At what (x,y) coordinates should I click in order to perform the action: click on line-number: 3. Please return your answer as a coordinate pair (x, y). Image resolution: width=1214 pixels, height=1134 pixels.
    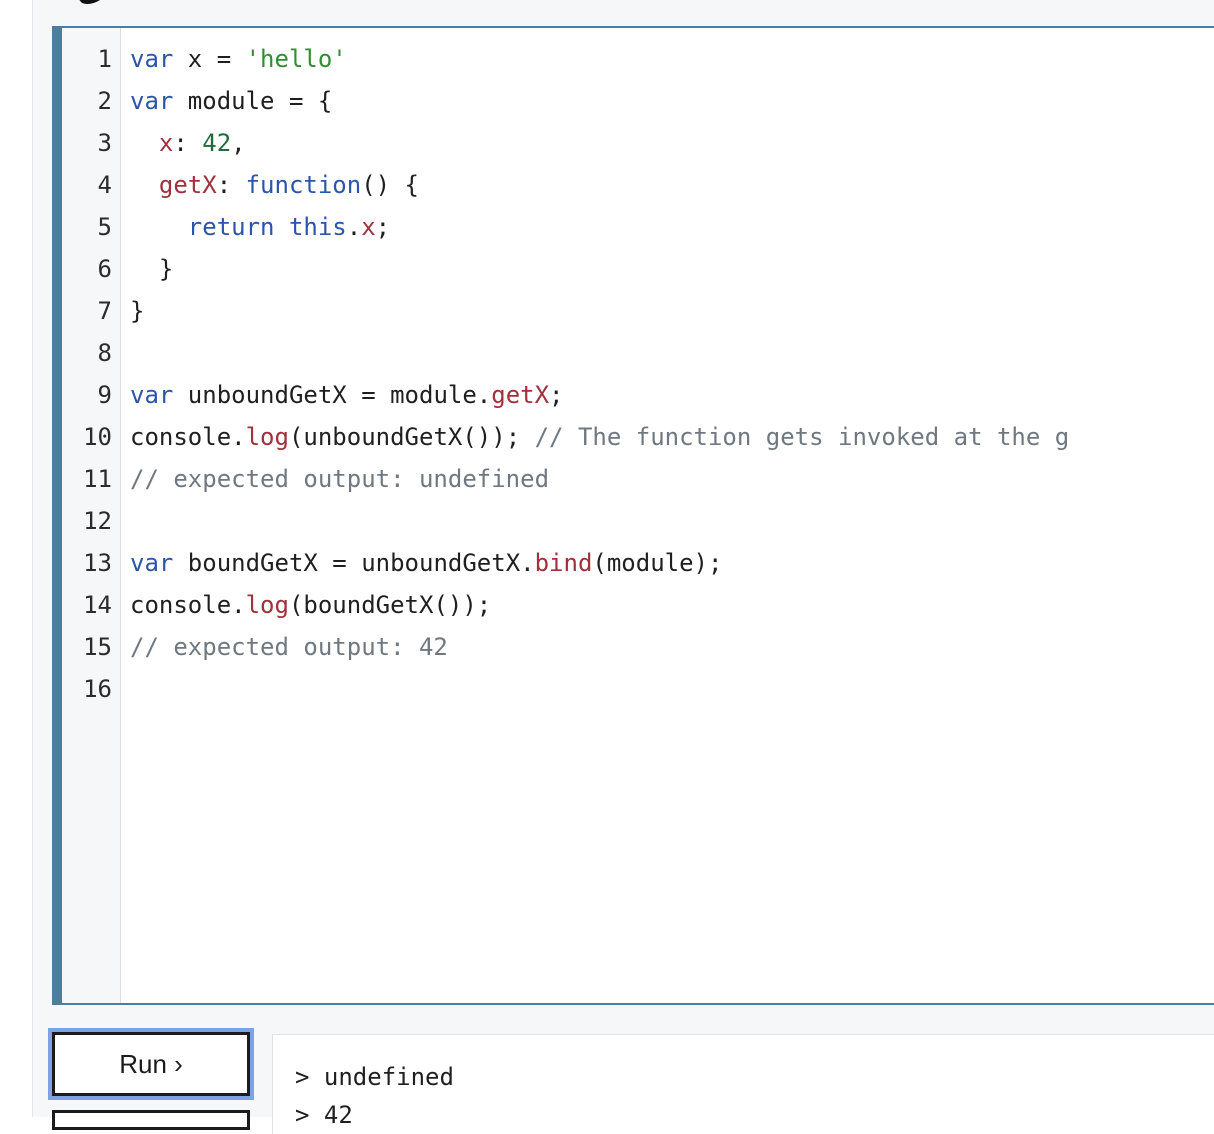
    Looking at the image, I should click on (104, 143).